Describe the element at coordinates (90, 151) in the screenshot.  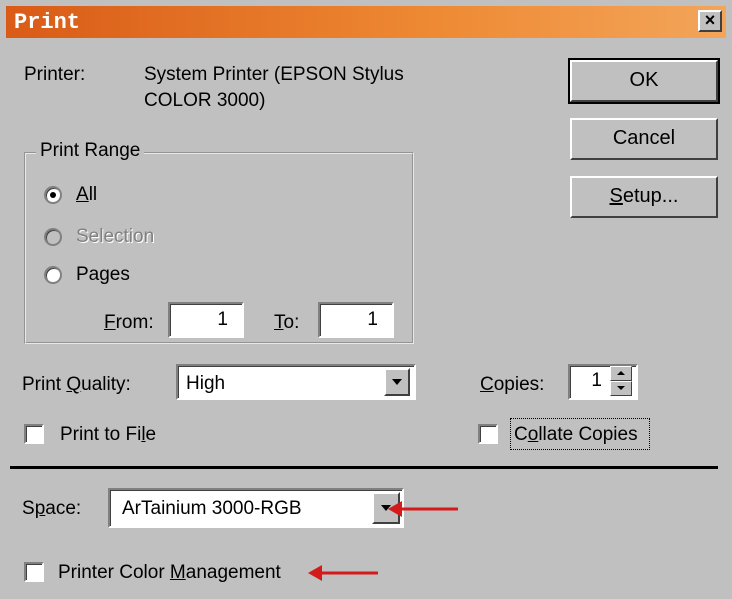
I see `print-range-legend: Print Range` at that location.